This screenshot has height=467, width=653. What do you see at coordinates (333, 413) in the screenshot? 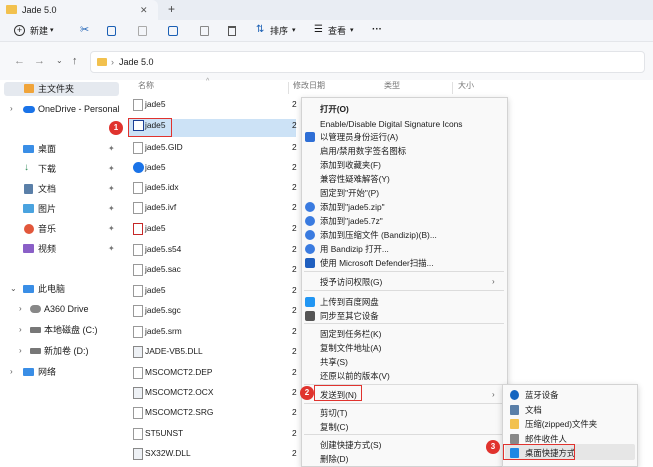
I see `menu-cut: 剪切(T)` at bounding box center [333, 413].